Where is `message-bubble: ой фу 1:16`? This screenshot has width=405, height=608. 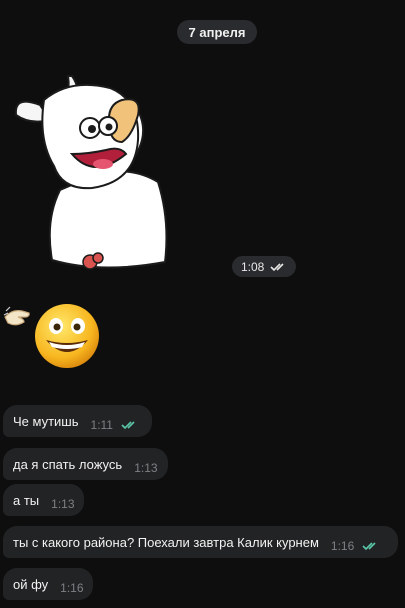
message-bubble: ой фу 1:16 is located at coordinates (48, 584).